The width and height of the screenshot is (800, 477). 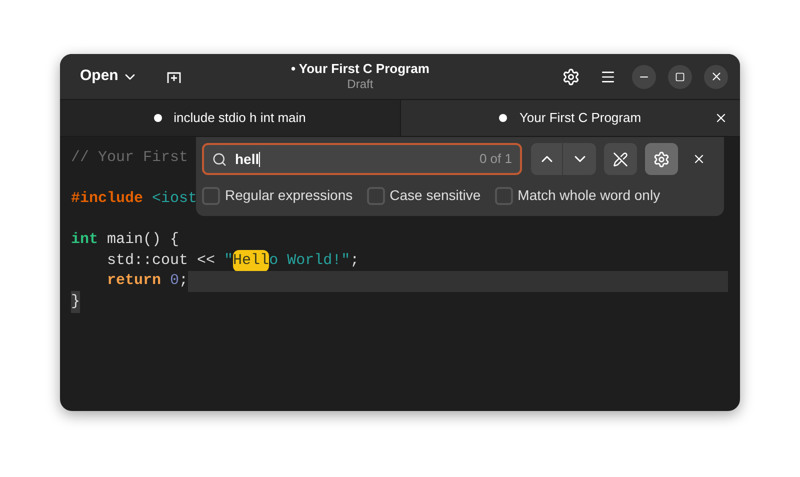 What do you see at coordinates (75, 301) in the screenshot?
I see `code-token: }` at bounding box center [75, 301].